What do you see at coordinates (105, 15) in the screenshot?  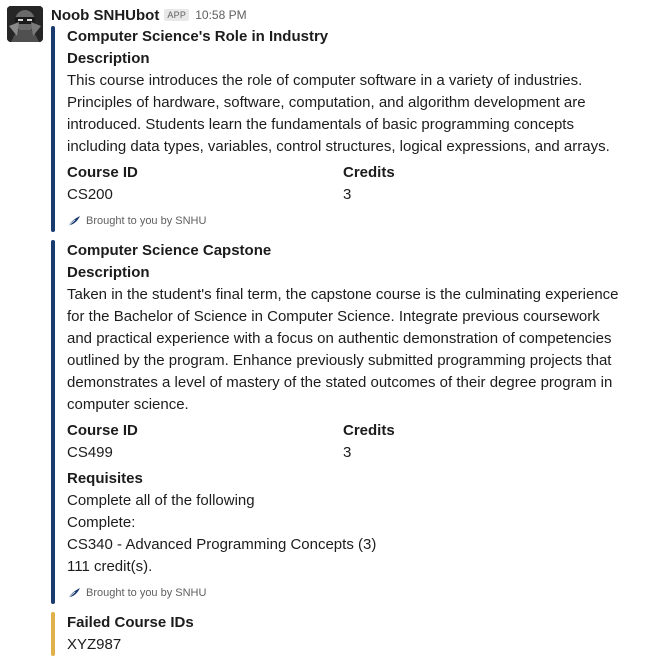 I see `bot-name: Noob SNHUbot` at bounding box center [105, 15].